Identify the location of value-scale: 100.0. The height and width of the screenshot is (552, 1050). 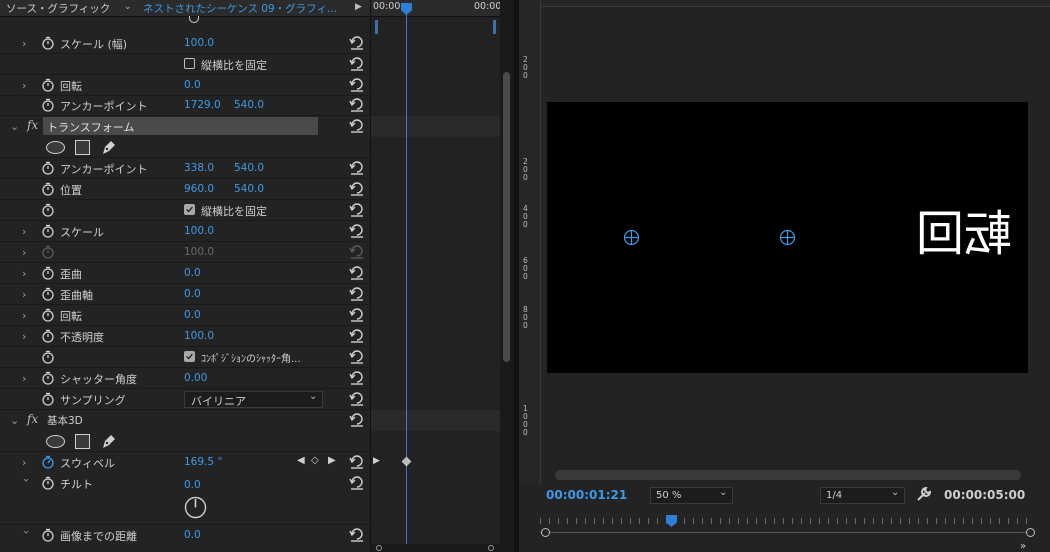
(199, 231).